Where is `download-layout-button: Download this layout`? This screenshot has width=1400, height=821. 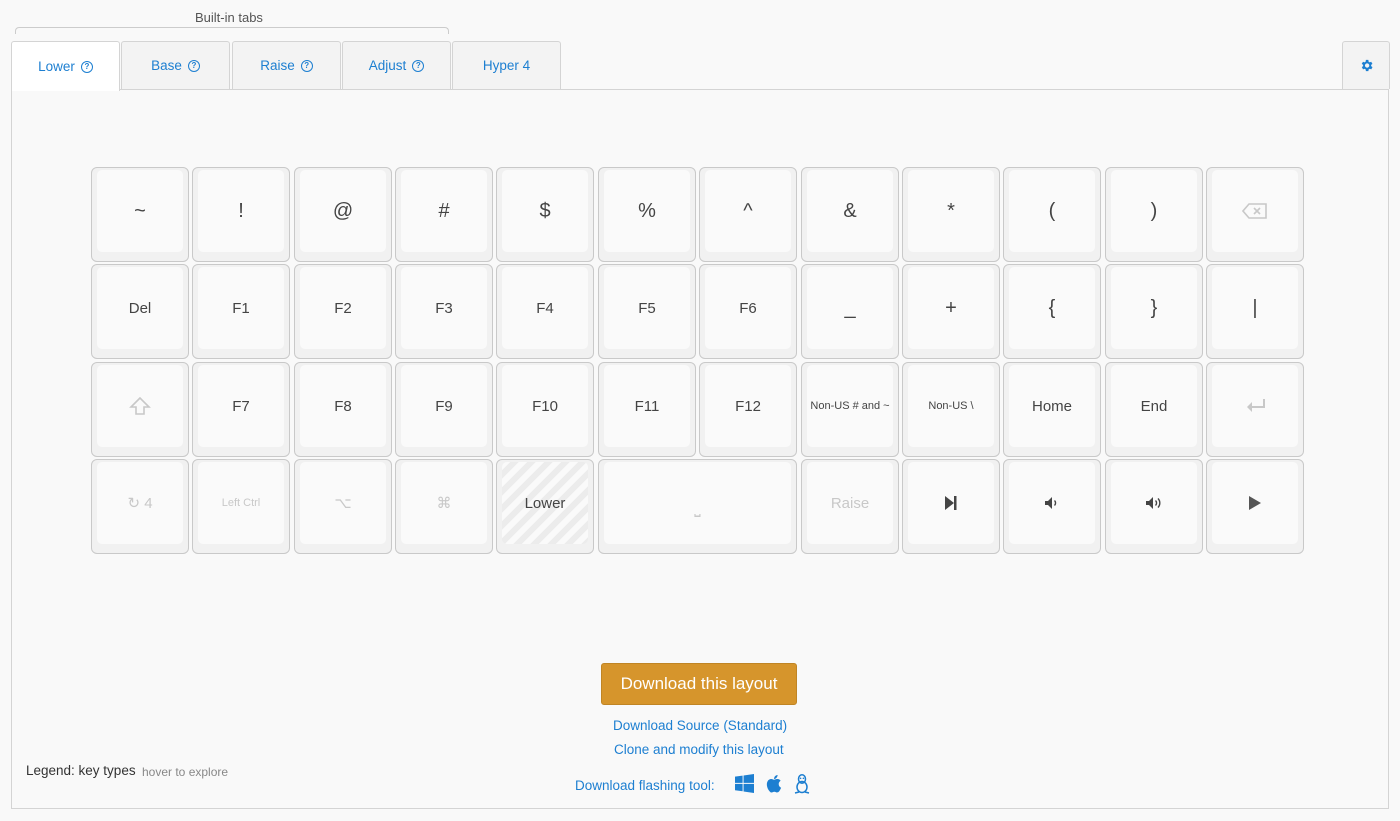
download-layout-button: Download this layout is located at coordinates (699, 684).